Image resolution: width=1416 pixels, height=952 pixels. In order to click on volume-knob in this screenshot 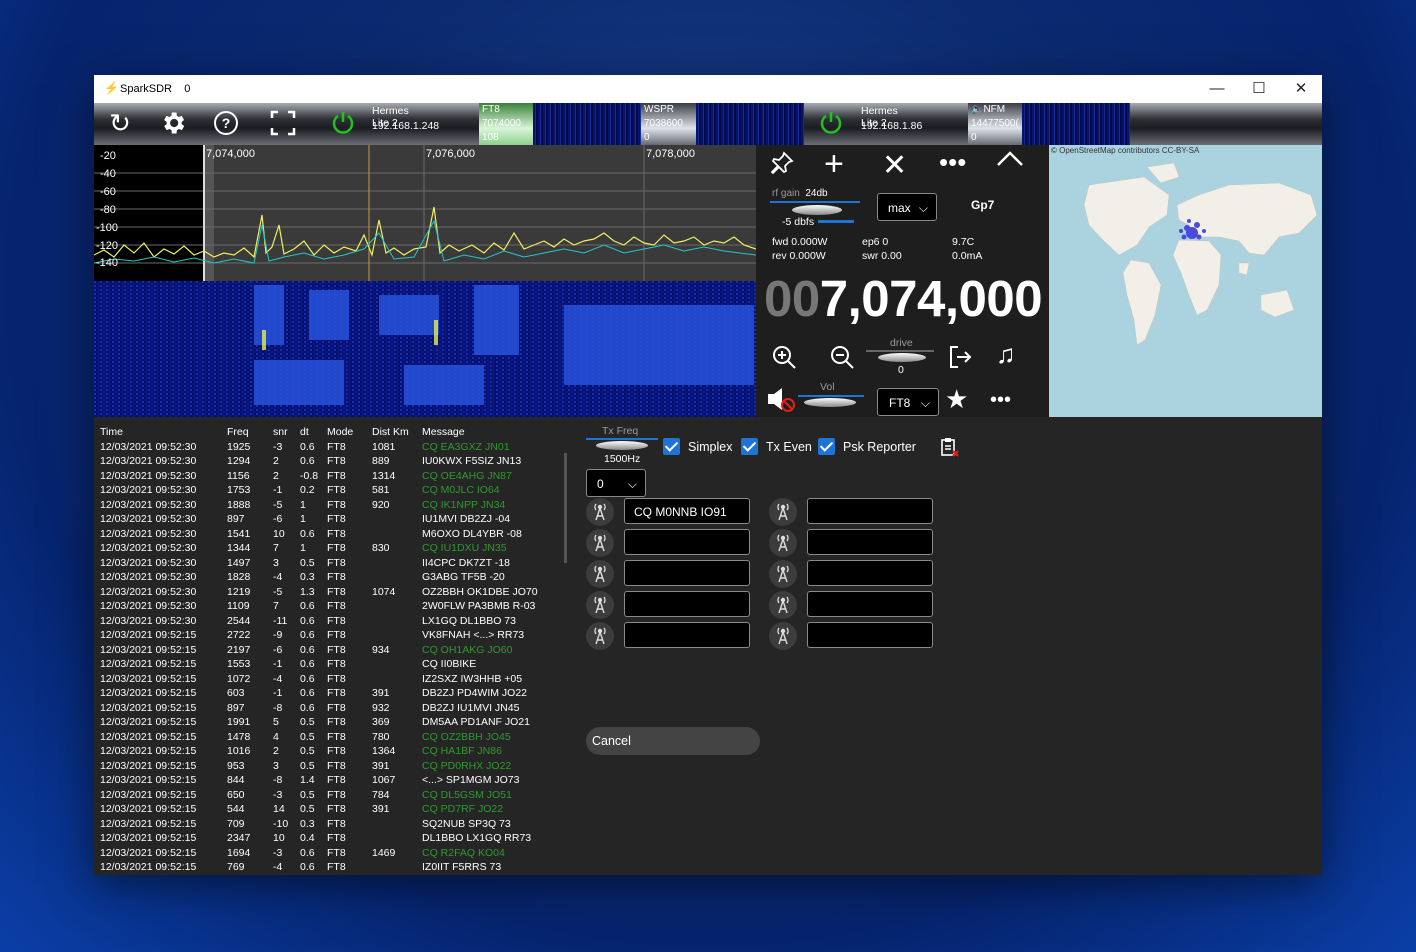, I will do `click(830, 402)`.